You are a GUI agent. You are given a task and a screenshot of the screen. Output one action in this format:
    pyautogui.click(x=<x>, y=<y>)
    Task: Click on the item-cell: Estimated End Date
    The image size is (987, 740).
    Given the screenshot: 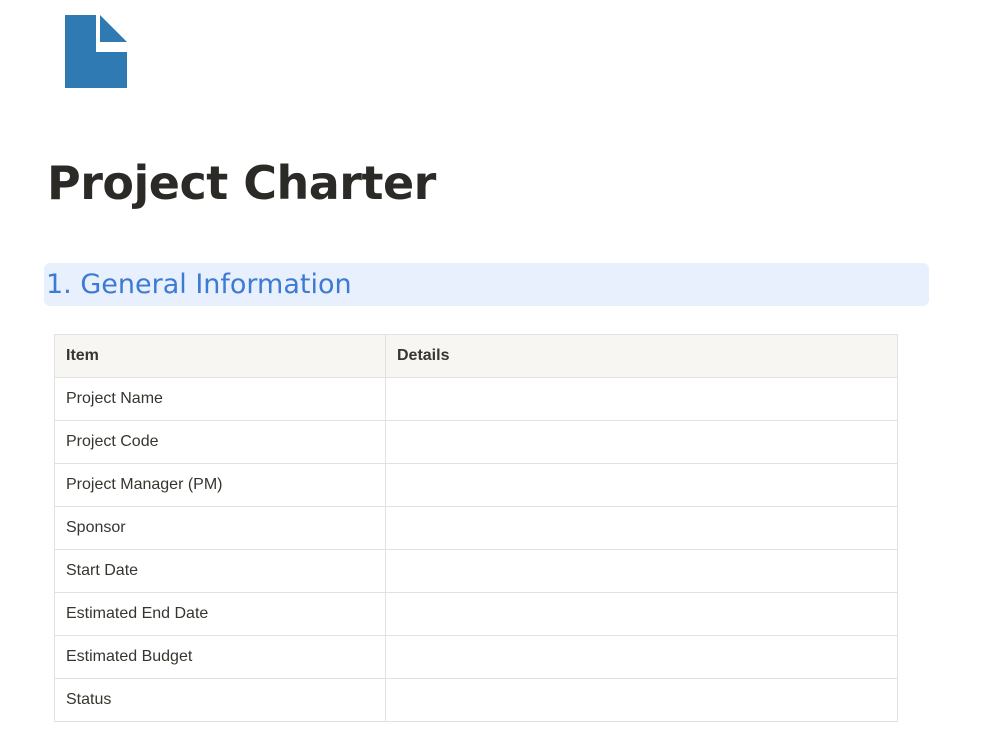 What is the action you would take?
    pyautogui.click(x=220, y=614)
    